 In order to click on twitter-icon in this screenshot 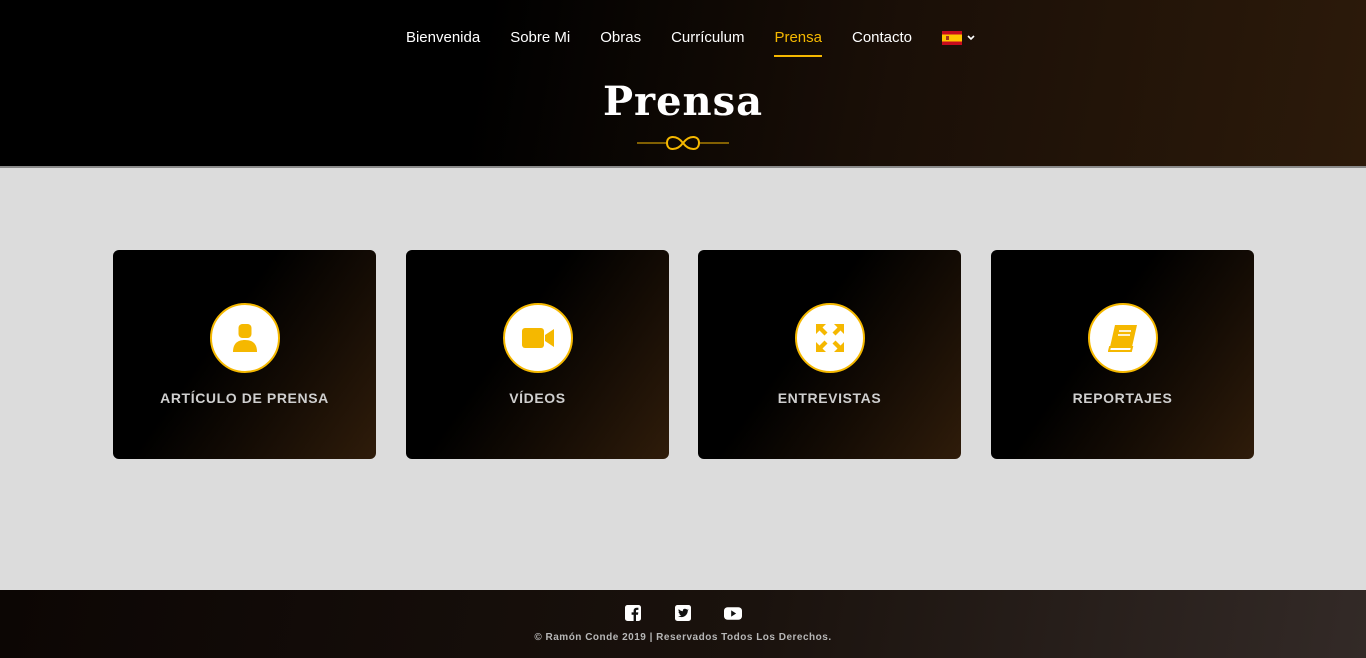, I will do `click(683, 613)`.